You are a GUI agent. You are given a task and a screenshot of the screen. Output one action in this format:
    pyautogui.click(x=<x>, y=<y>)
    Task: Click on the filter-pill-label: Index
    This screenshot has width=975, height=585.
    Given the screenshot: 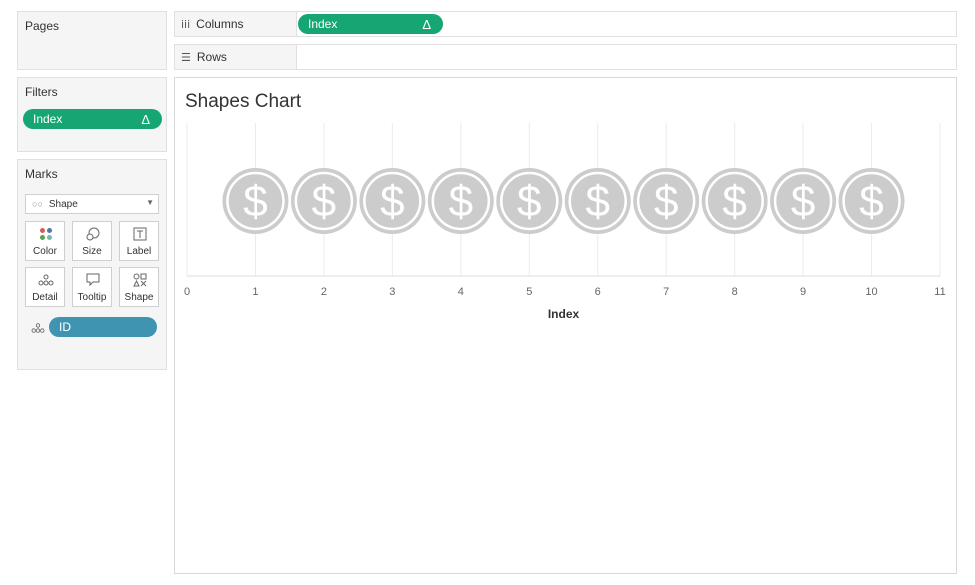 What is the action you would take?
    pyautogui.click(x=48, y=119)
    